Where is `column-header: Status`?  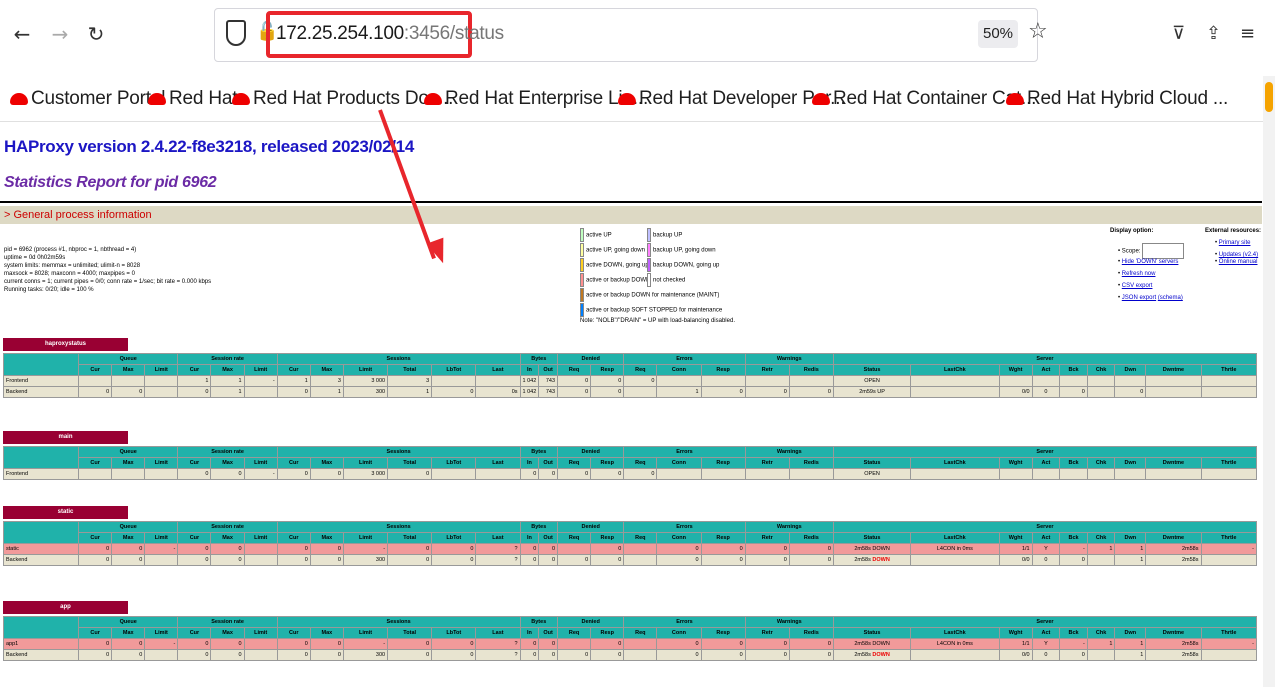 column-header: Status is located at coordinates (872, 370).